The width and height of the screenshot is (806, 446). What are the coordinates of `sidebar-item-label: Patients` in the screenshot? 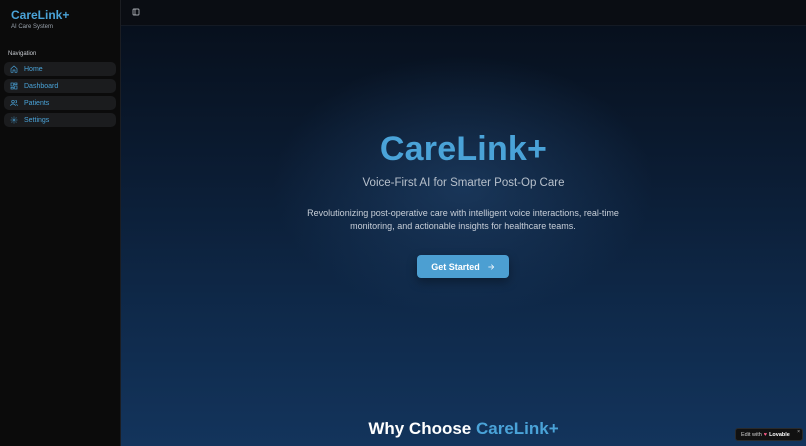 It's located at (37, 103).